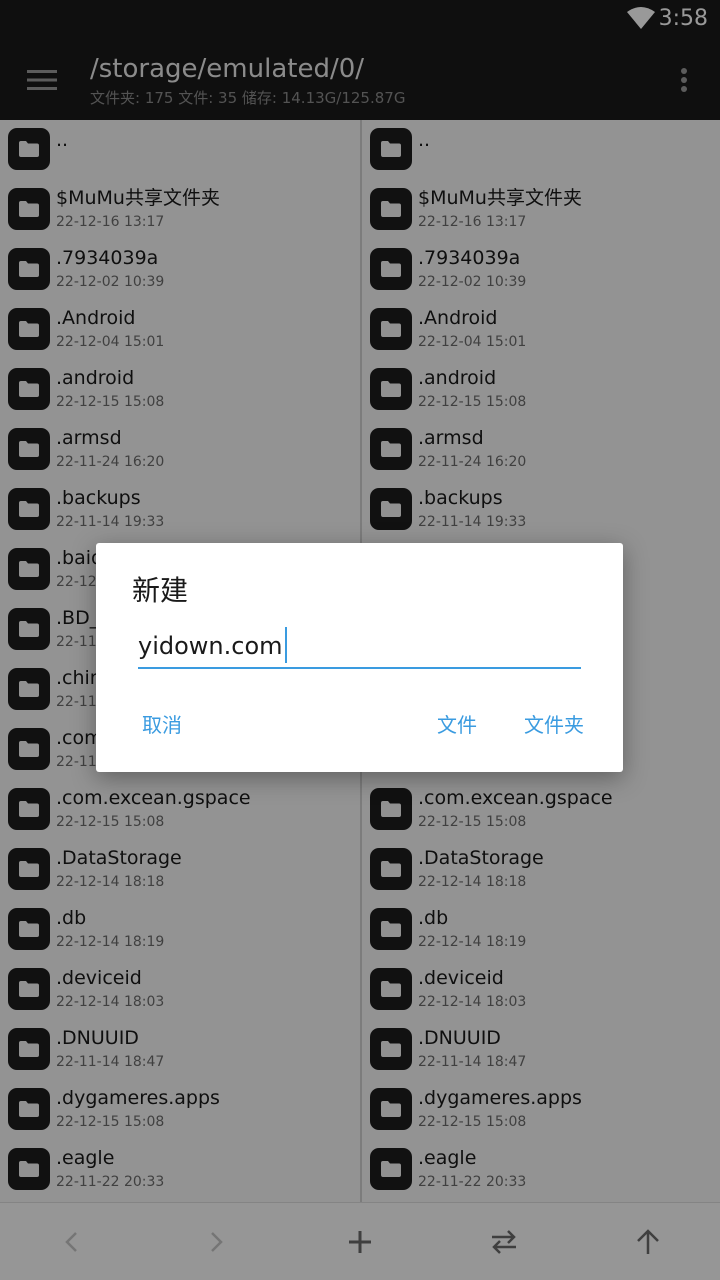  Describe the element at coordinates (162, 725) in the screenshot. I see `cancel-button: 取消` at that location.